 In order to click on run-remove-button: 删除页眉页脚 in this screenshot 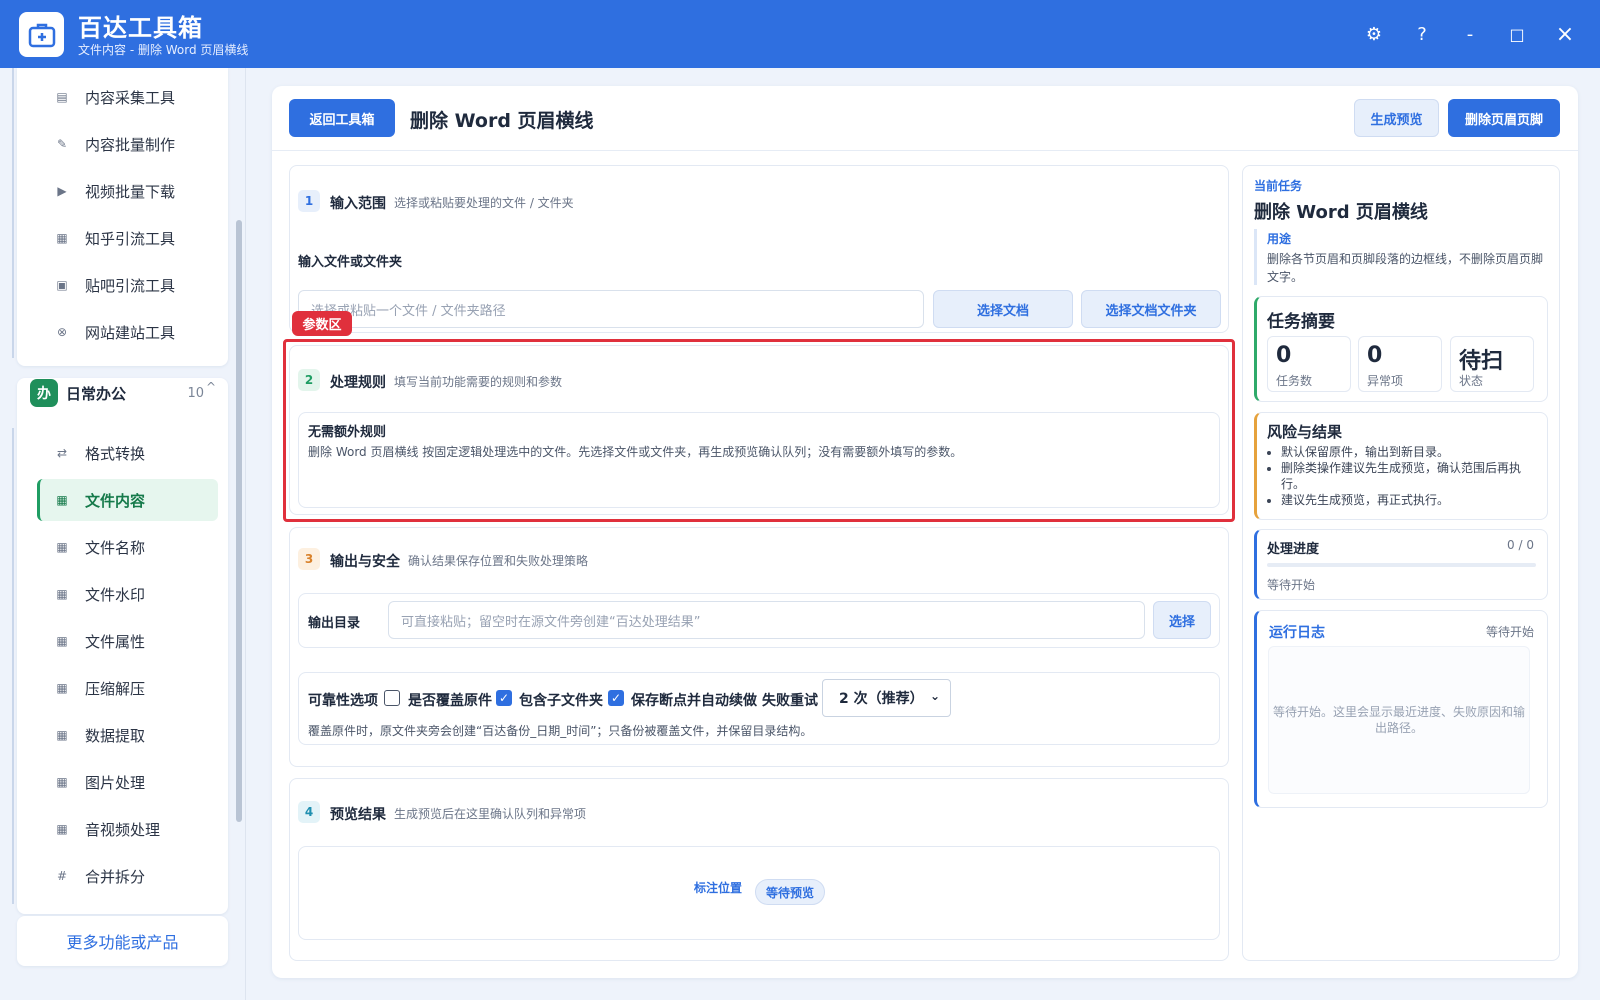, I will do `click(1504, 118)`.